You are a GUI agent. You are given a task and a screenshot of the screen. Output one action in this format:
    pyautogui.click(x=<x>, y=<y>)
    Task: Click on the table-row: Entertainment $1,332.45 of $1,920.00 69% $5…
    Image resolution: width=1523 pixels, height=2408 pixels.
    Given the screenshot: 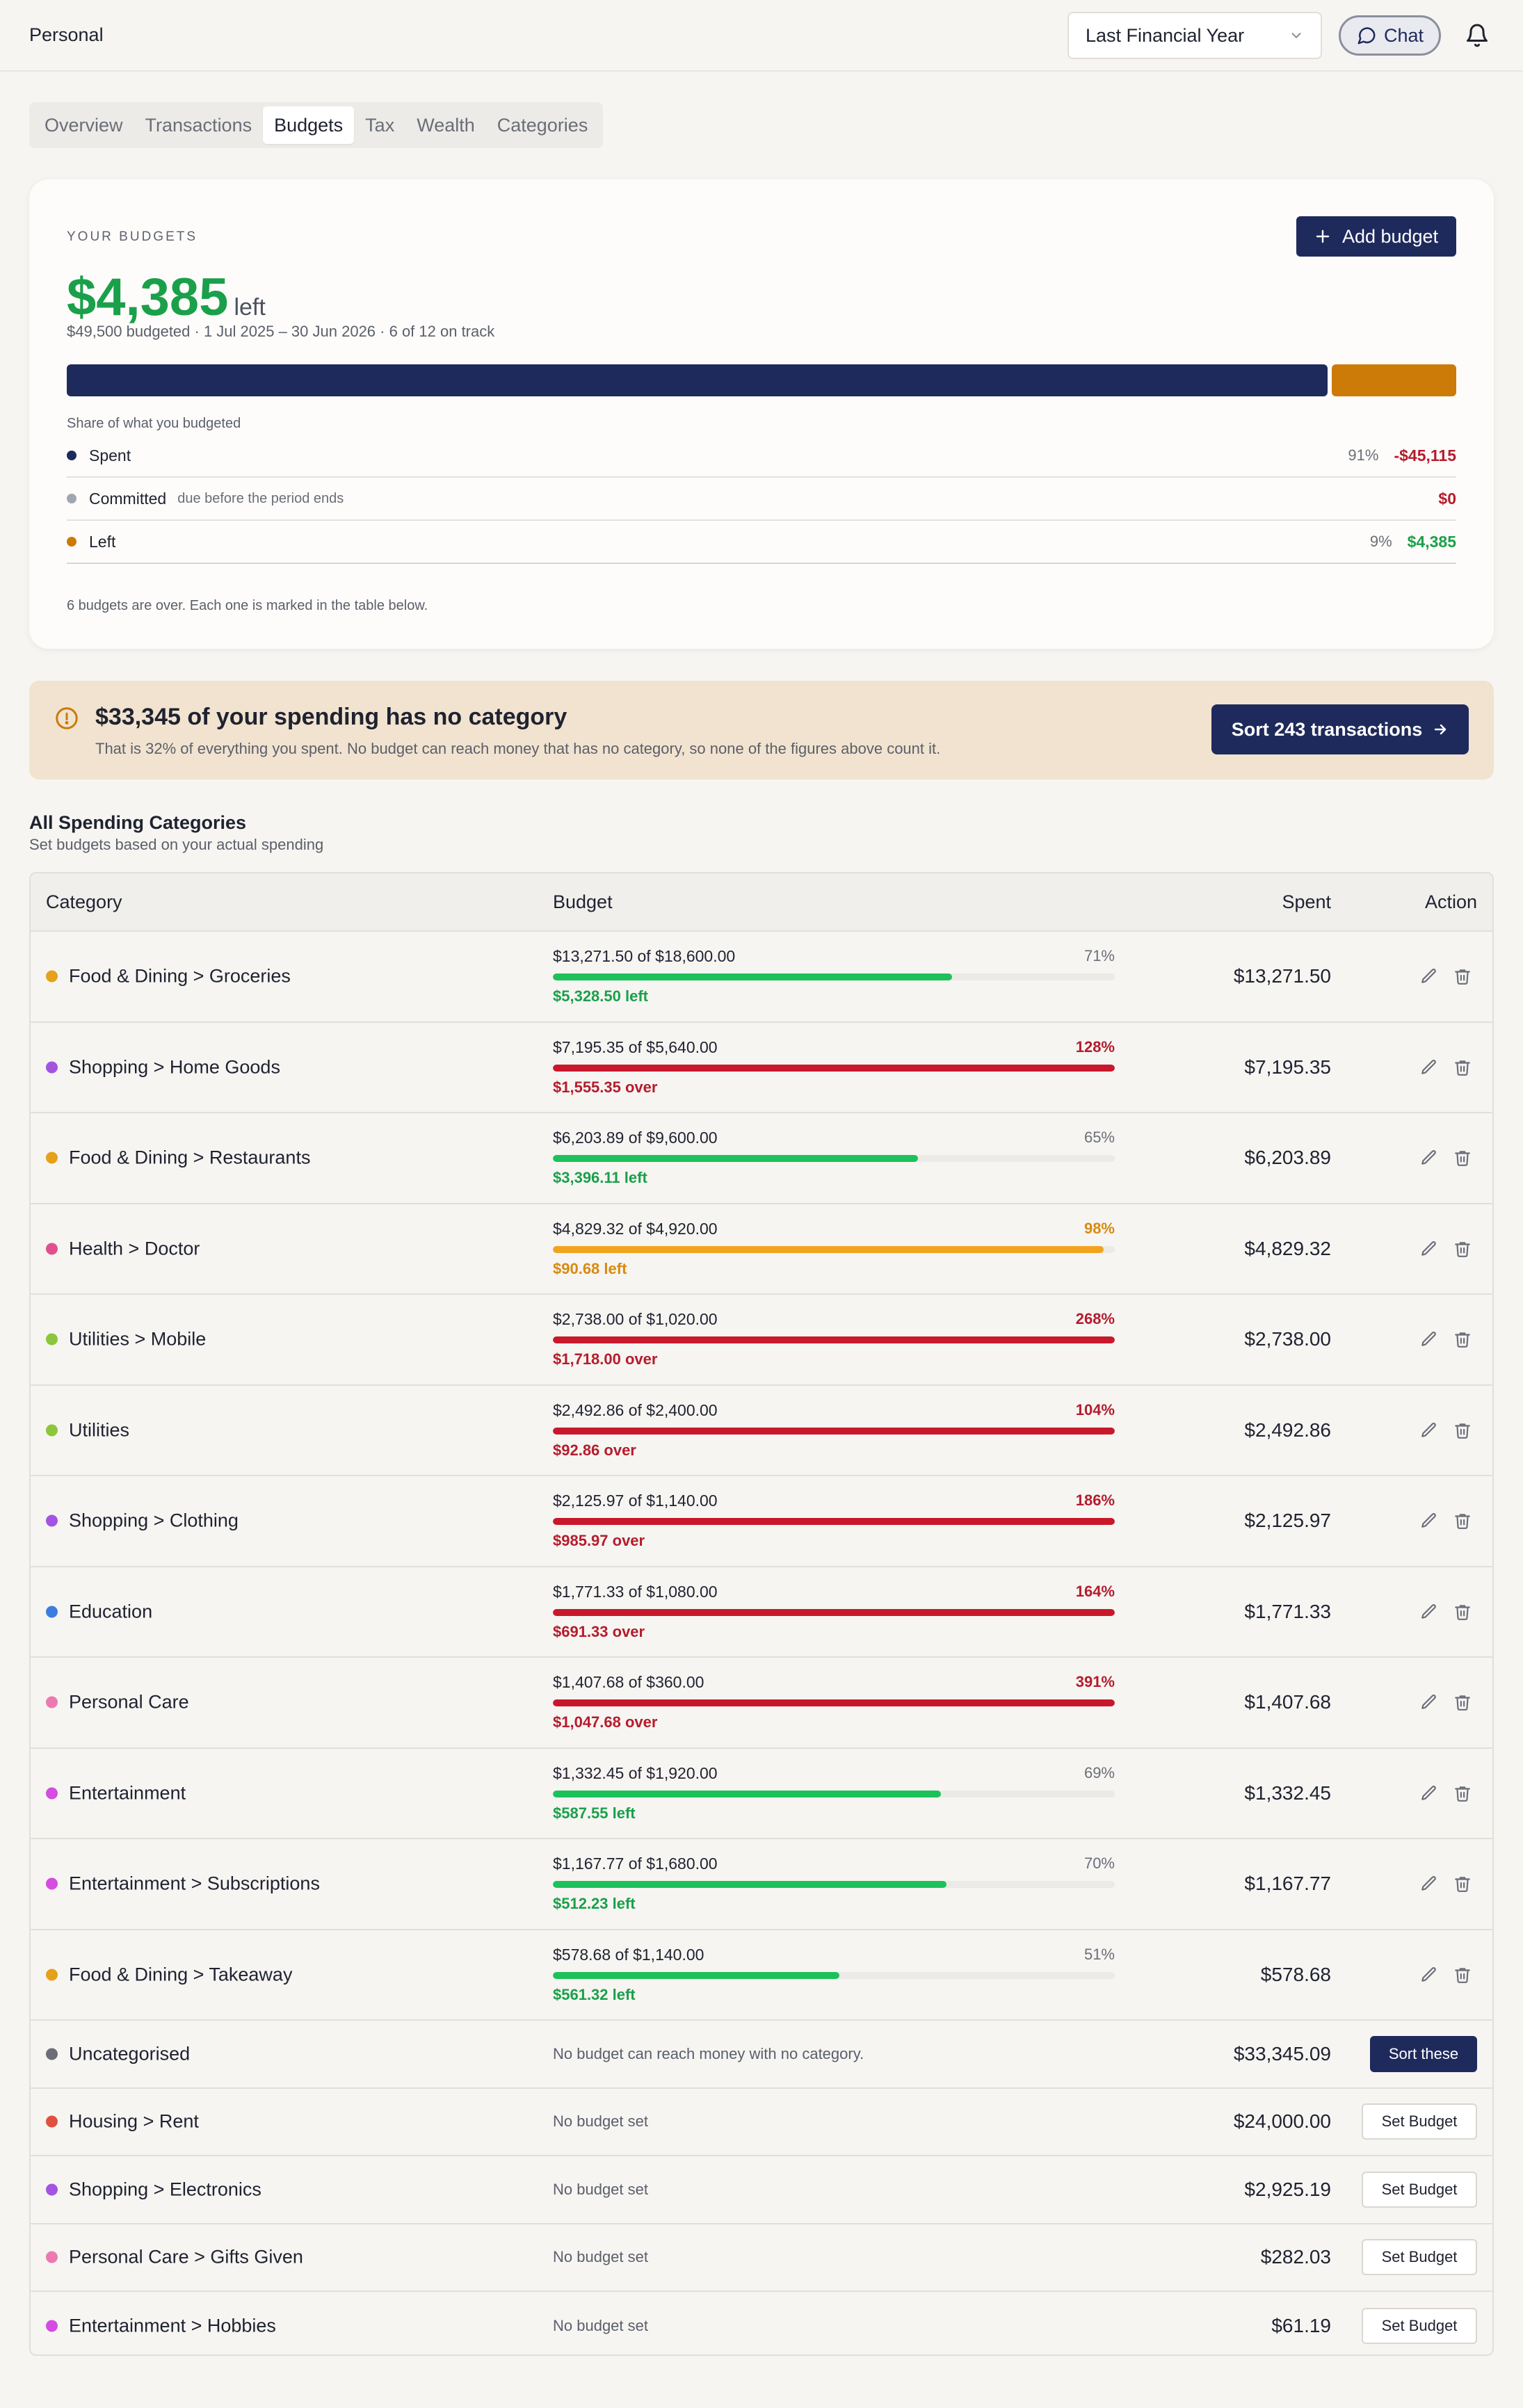 What is the action you would take?
    pyautogui.click(x=761, y=1794)
    